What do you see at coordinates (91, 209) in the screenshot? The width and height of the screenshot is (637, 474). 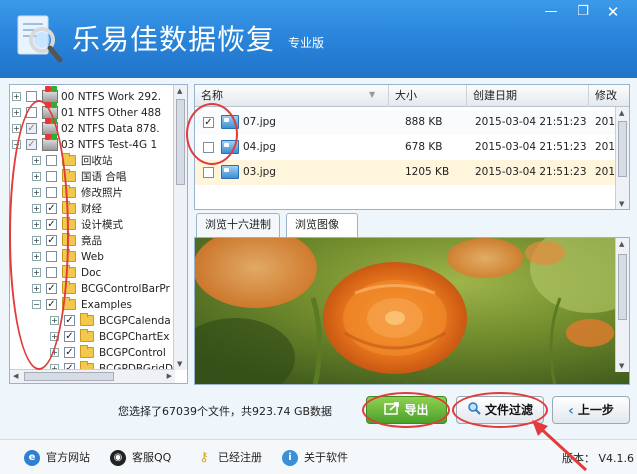 I see `tree-item-label: 财经` at bounding box center [91, 209].